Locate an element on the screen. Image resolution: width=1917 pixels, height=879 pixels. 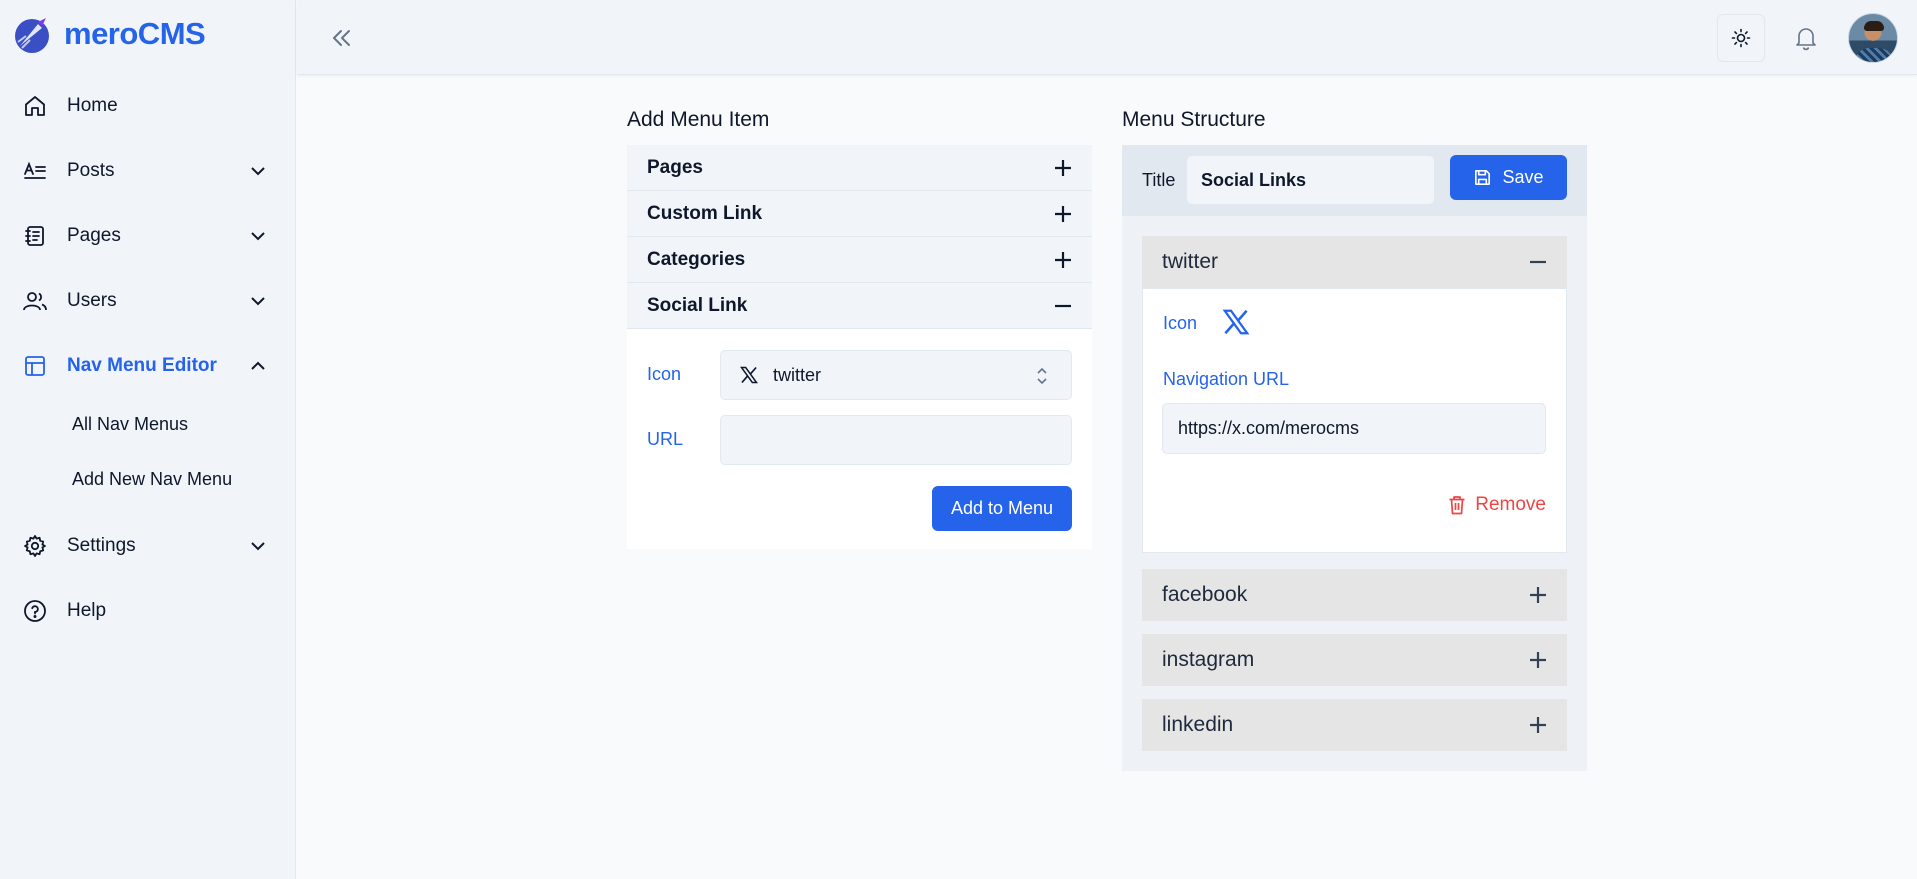
add-to-menu-button: Add to Menu is located at coordinates (1002, 508).